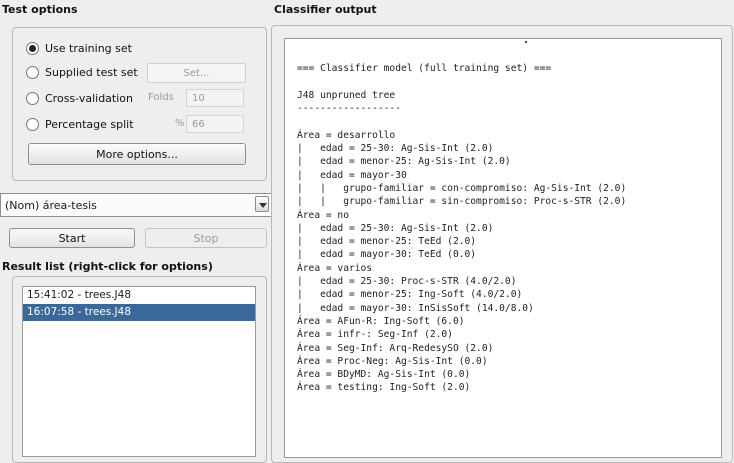  I want to click on output-line: Área = desarrollo, so click(346, 135).